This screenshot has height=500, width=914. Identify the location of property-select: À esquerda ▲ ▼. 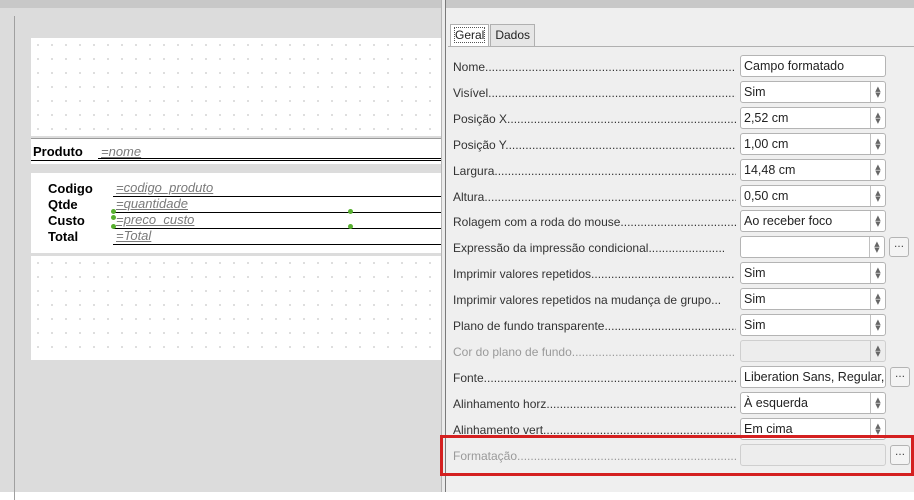
(813, 402).